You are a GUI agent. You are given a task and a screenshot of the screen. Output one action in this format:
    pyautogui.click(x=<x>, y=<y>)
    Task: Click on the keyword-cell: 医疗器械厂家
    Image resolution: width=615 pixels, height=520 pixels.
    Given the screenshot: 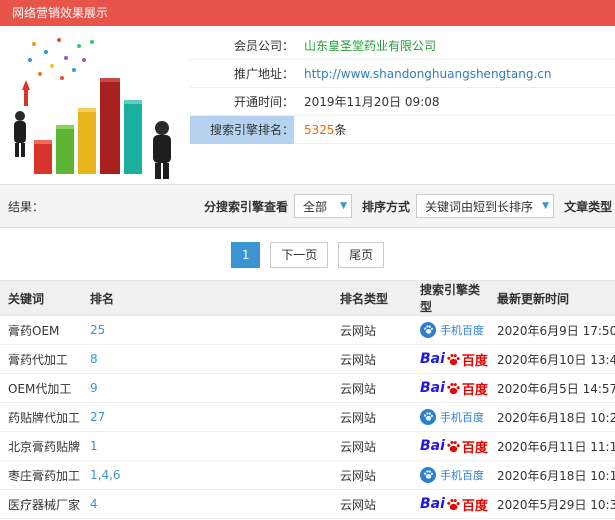 What is the action you would take?
    pyautogui.click(x=41, y=504)
    